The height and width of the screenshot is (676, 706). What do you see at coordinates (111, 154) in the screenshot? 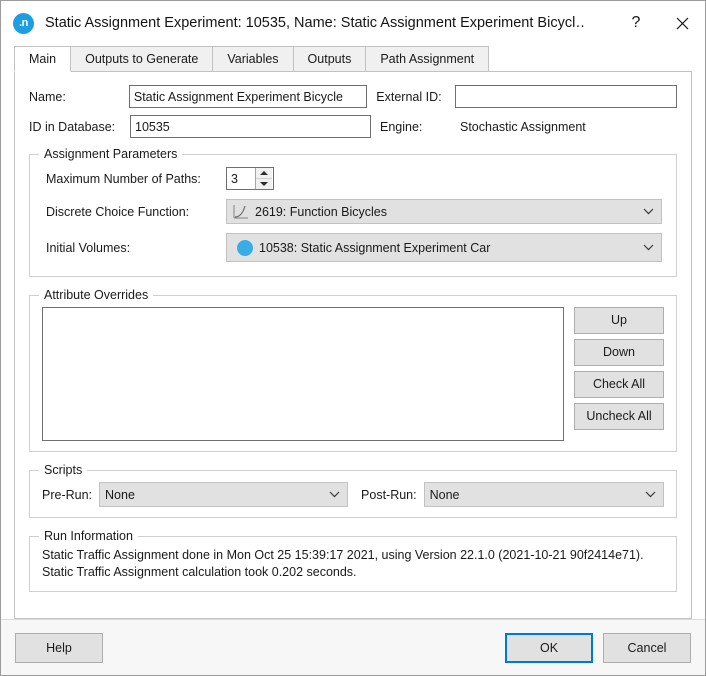
I see `assignment-parameters-legend: Assignment Parameters` at bounding box center [111, 154].